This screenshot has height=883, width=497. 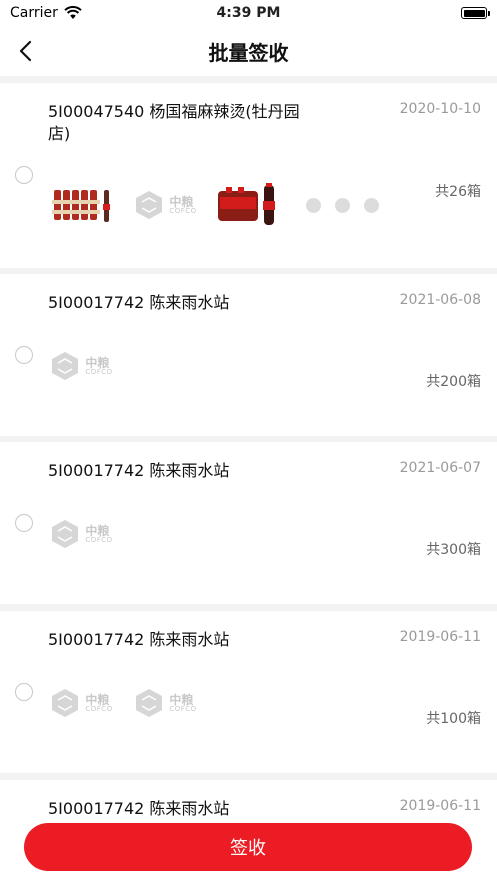 I want to click on page-title: 批量签收, so click(x=248, y=52).